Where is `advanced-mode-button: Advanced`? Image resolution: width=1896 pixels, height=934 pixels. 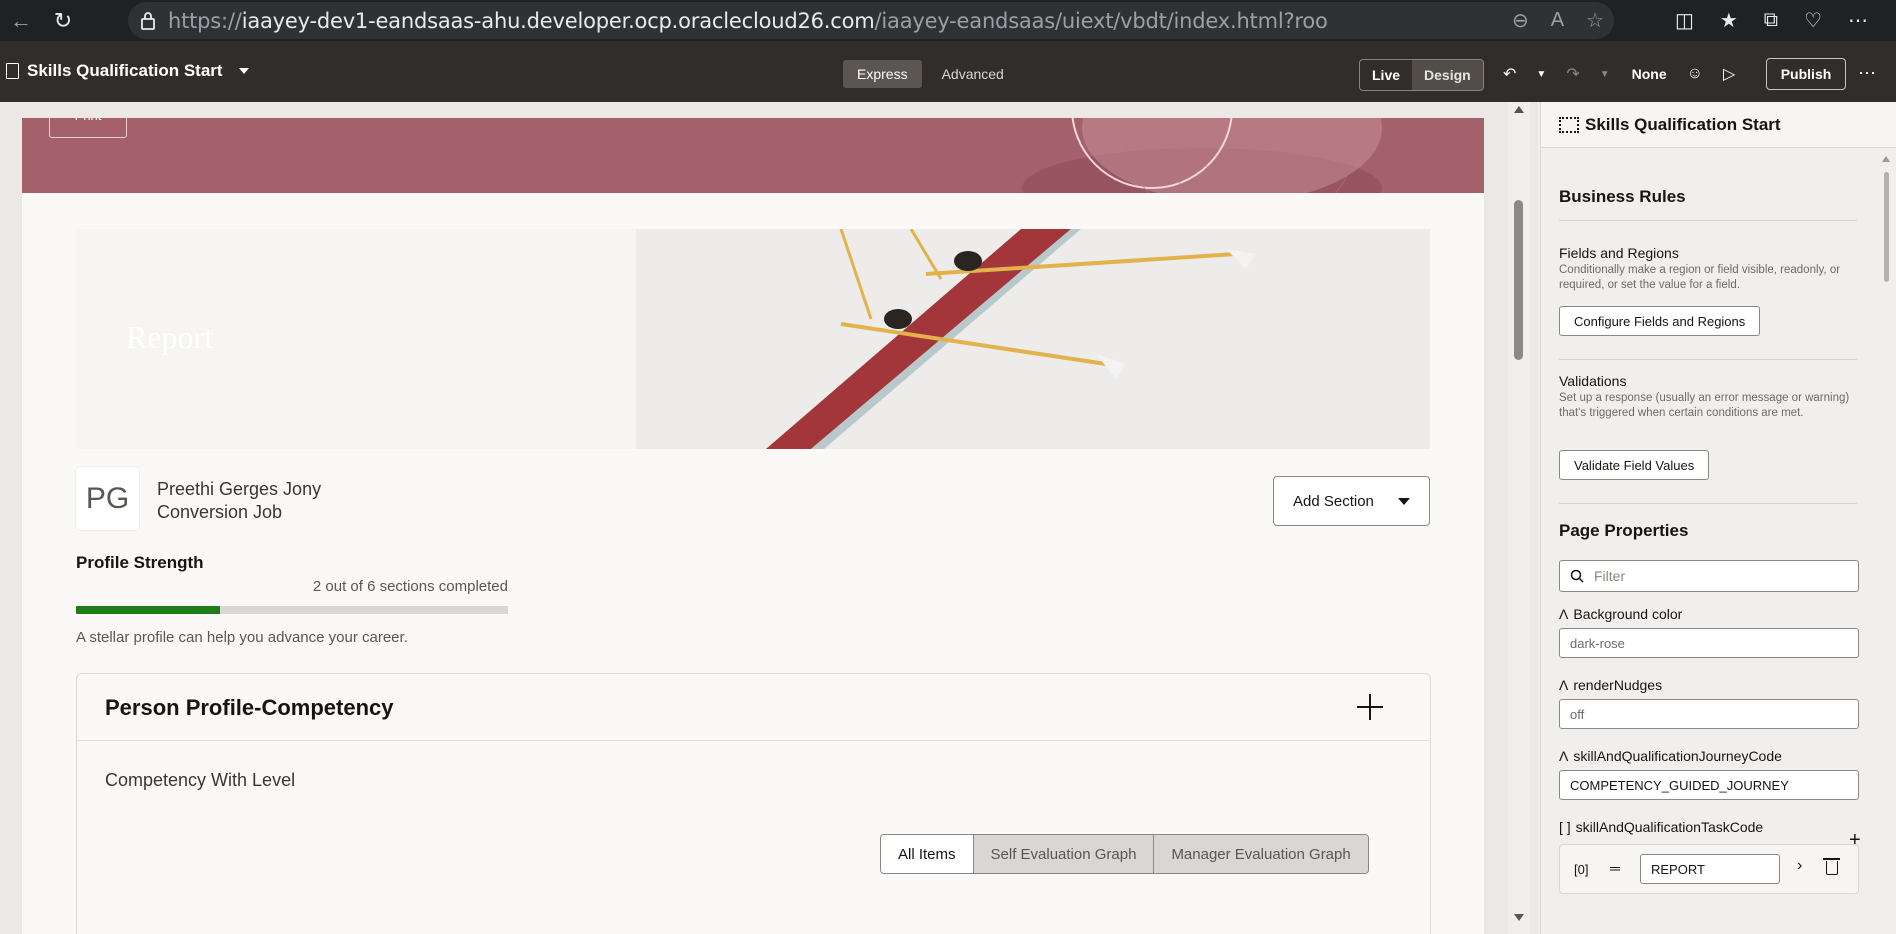
advanced-mode-button: Advanced is located at coordinates (973, 74).